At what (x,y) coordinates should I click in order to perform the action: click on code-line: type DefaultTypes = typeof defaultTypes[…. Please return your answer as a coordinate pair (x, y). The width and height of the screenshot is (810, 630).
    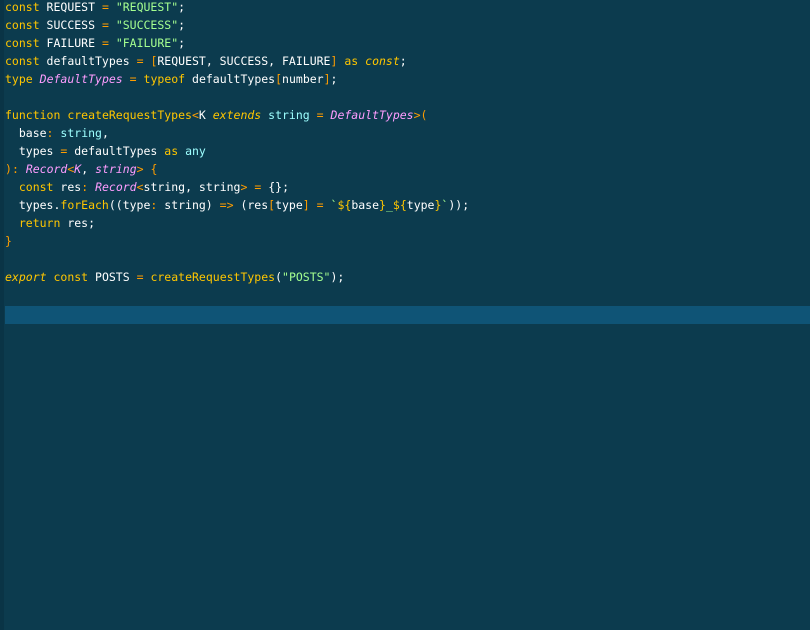
    Looking at the image, I should click on (407, 81).